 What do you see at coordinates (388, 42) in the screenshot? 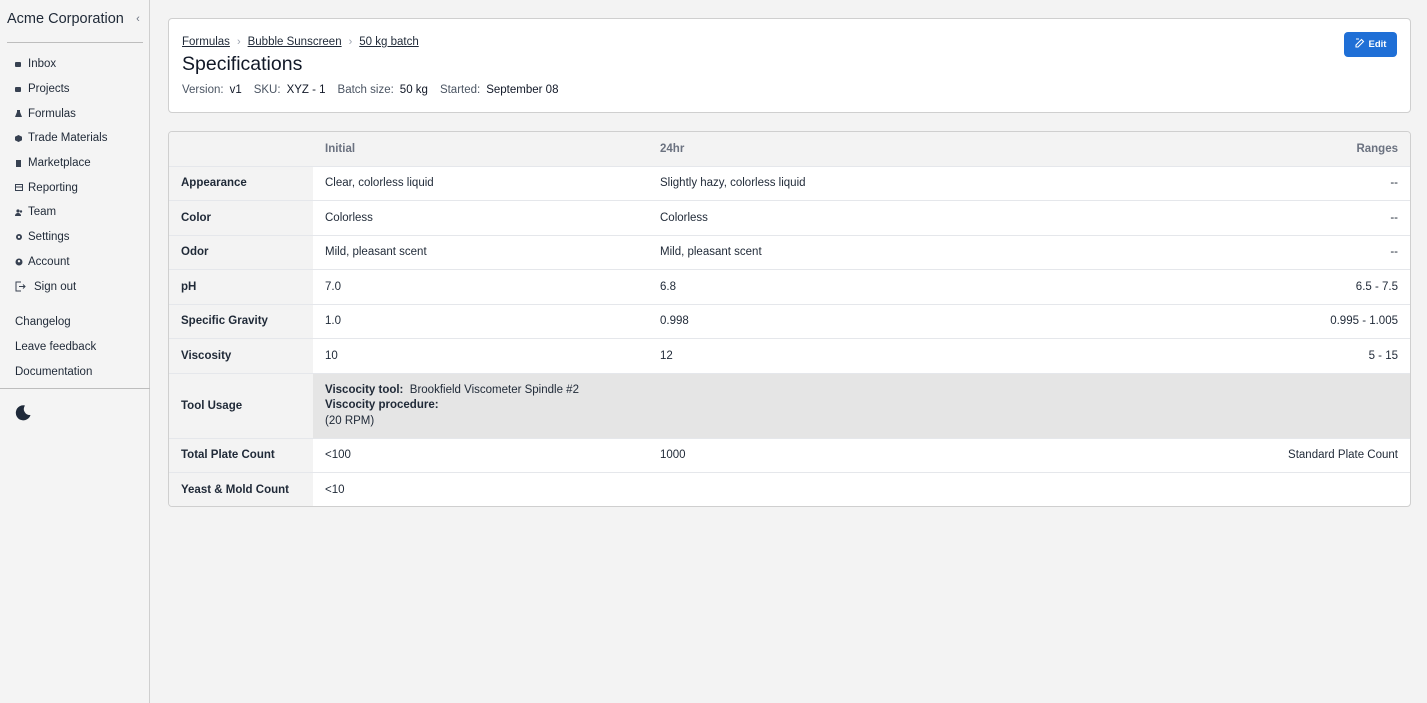
I see `breadcrumb-batch: 50 kg batch` at bounding box center [388, 42].